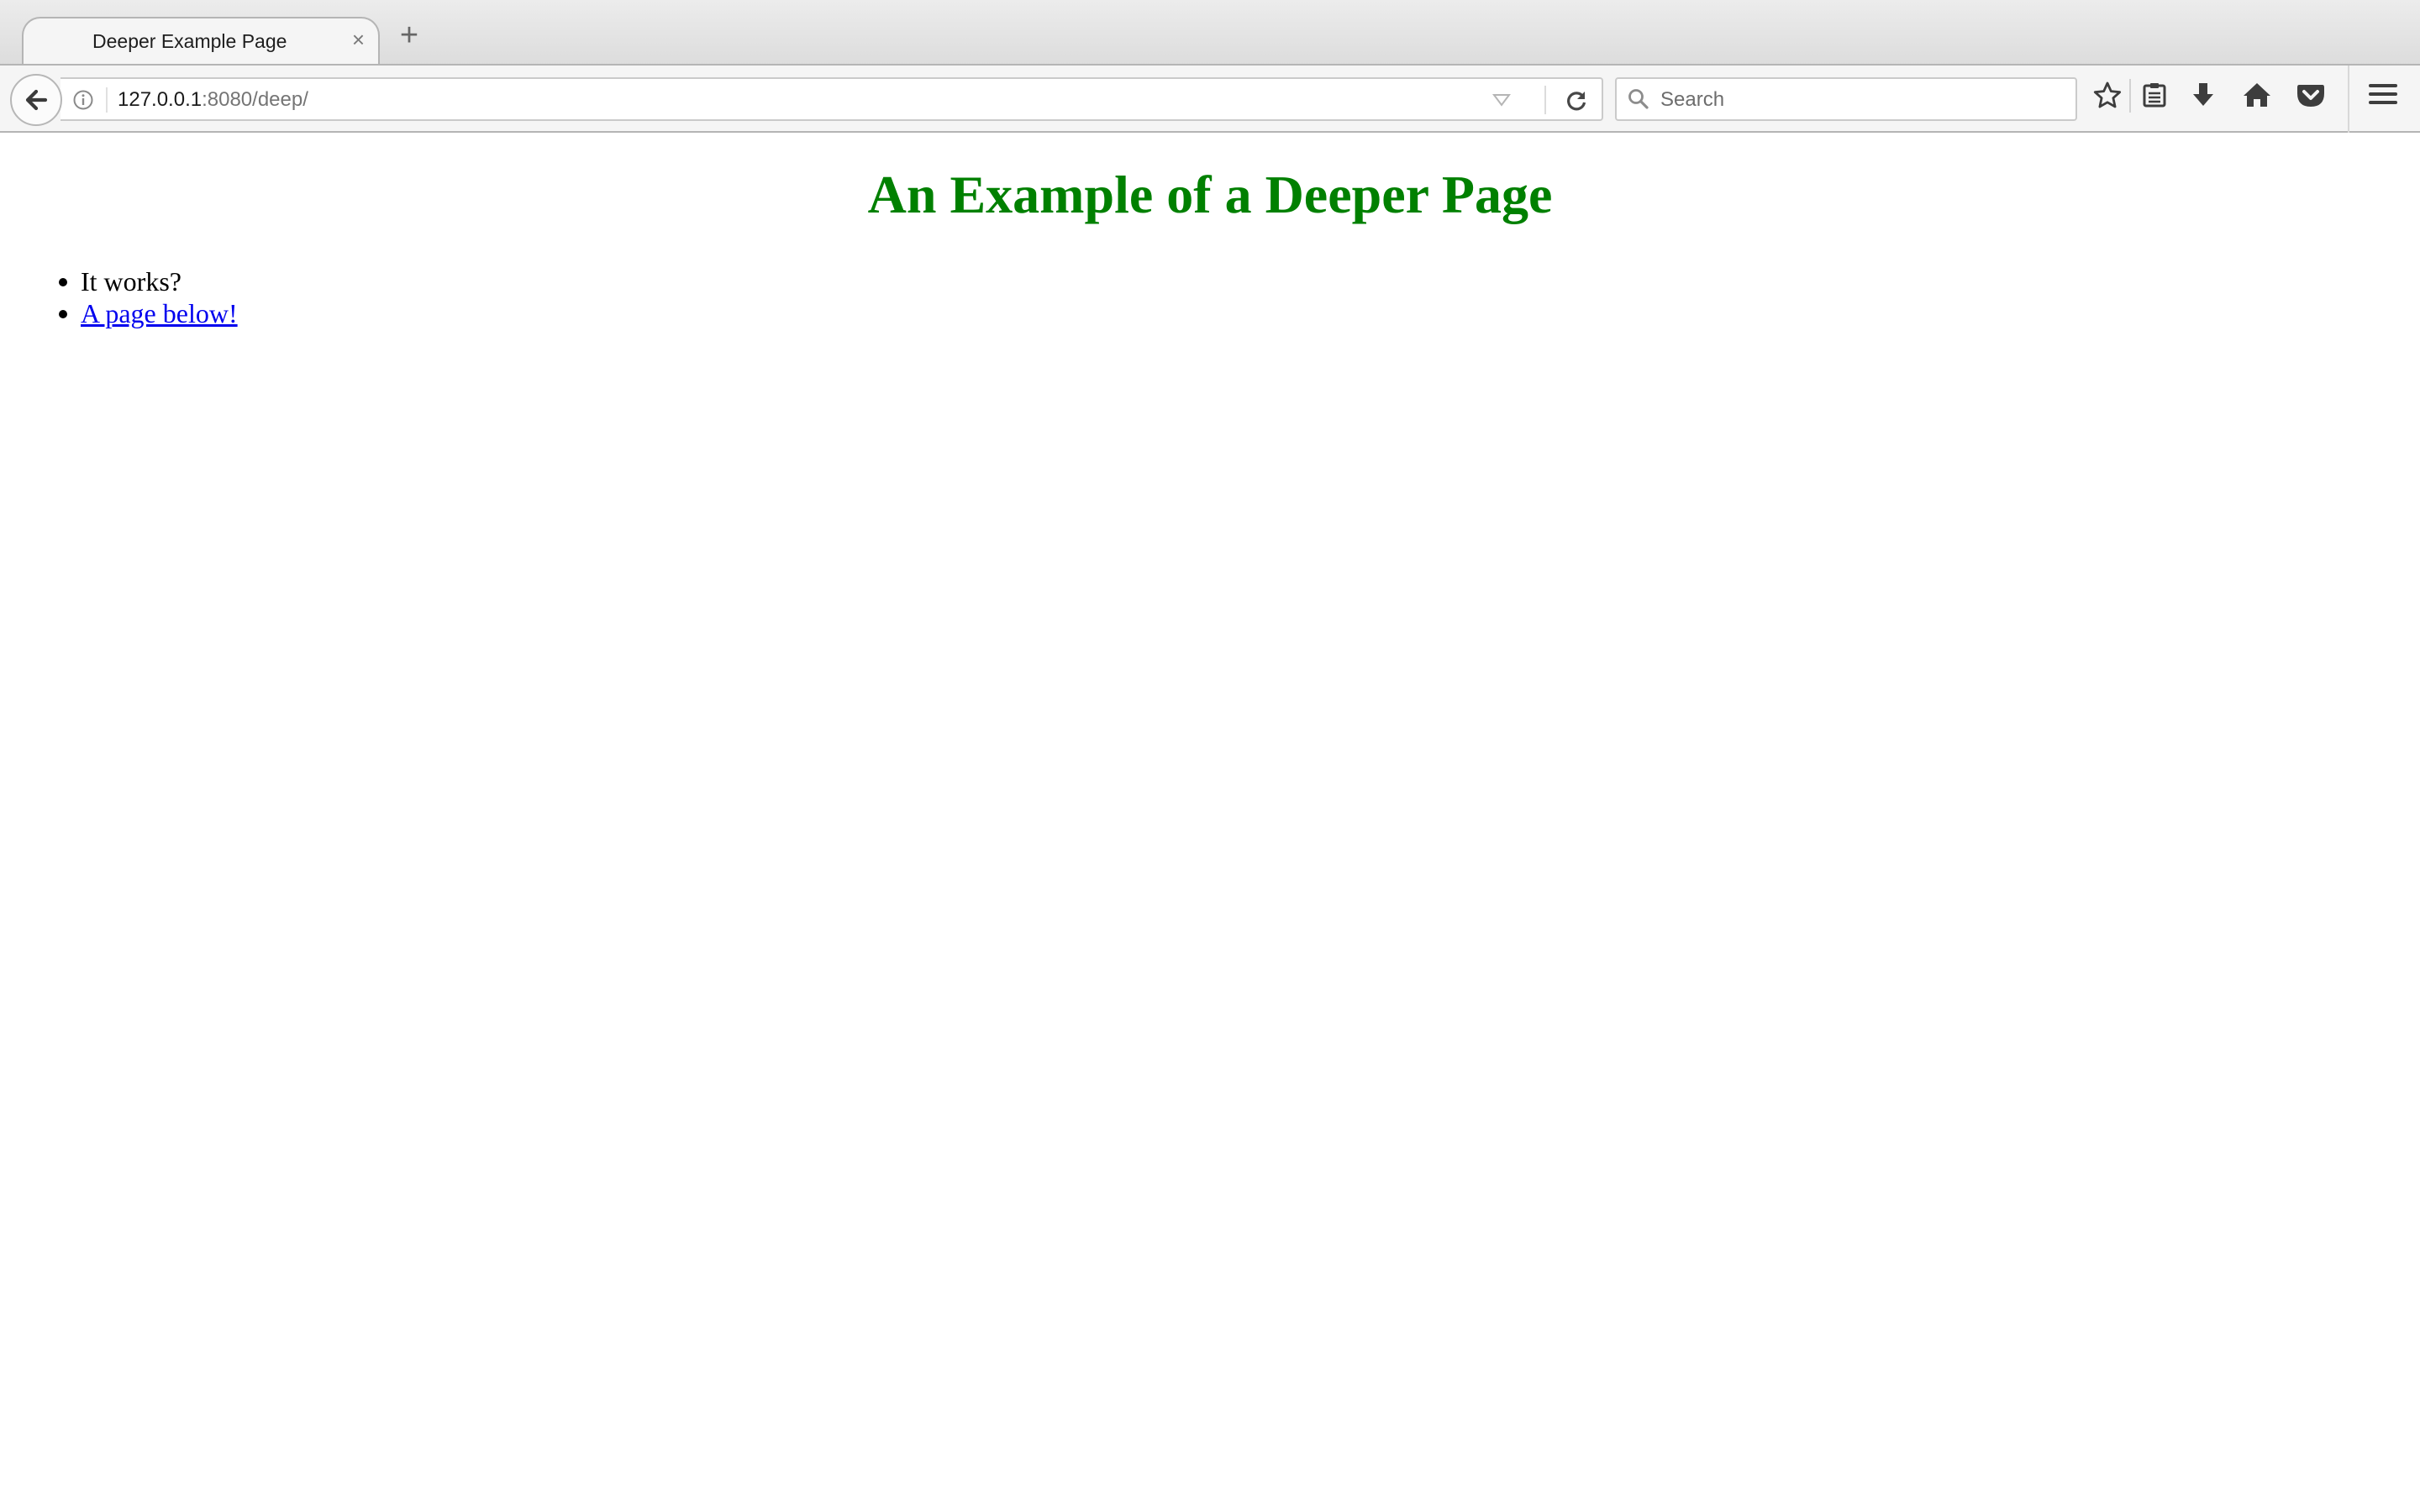 The height and width of the screenshot is (1512, 2420). I want to click on tab-title: Deeper Example Page, so click(189, 41).